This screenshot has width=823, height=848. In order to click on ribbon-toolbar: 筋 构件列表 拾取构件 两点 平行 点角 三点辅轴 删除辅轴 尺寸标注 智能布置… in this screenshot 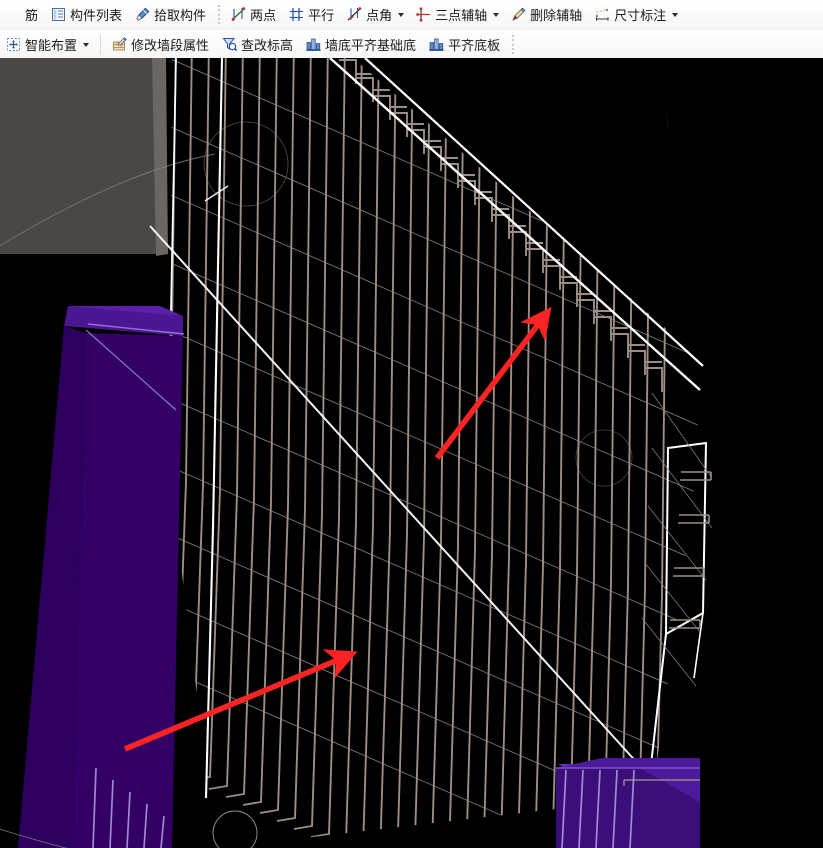, I will do `click(411, 29)`.